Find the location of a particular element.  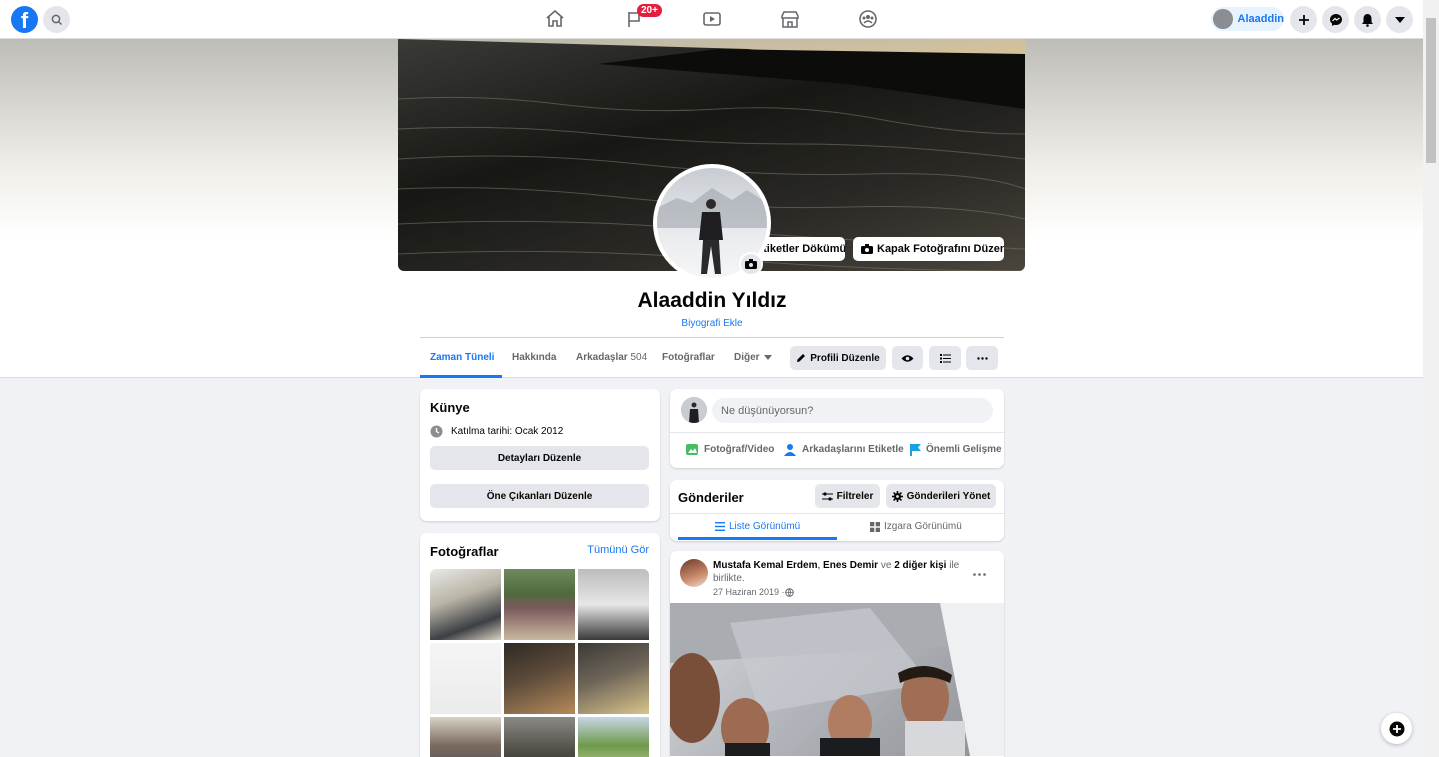

clock-icon is located at coordinates (436, 431).